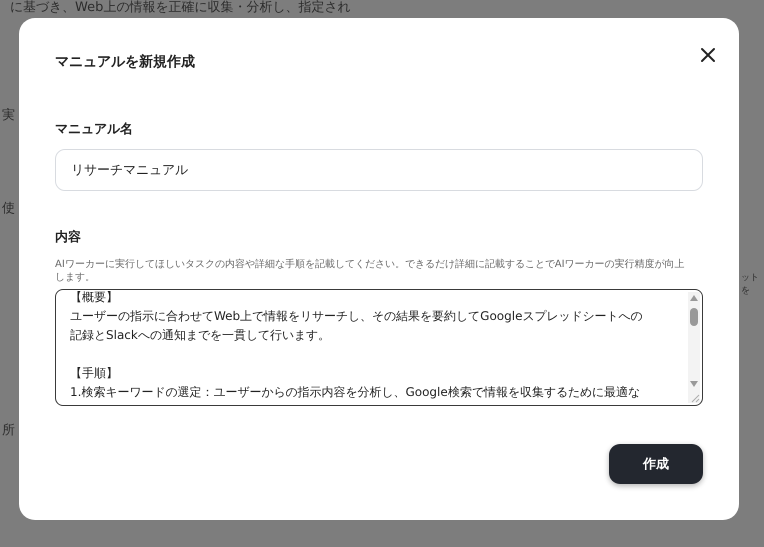 The height and width of the screenshot is (547, 764). I want to click on background-text: ット, so click(750, 278).